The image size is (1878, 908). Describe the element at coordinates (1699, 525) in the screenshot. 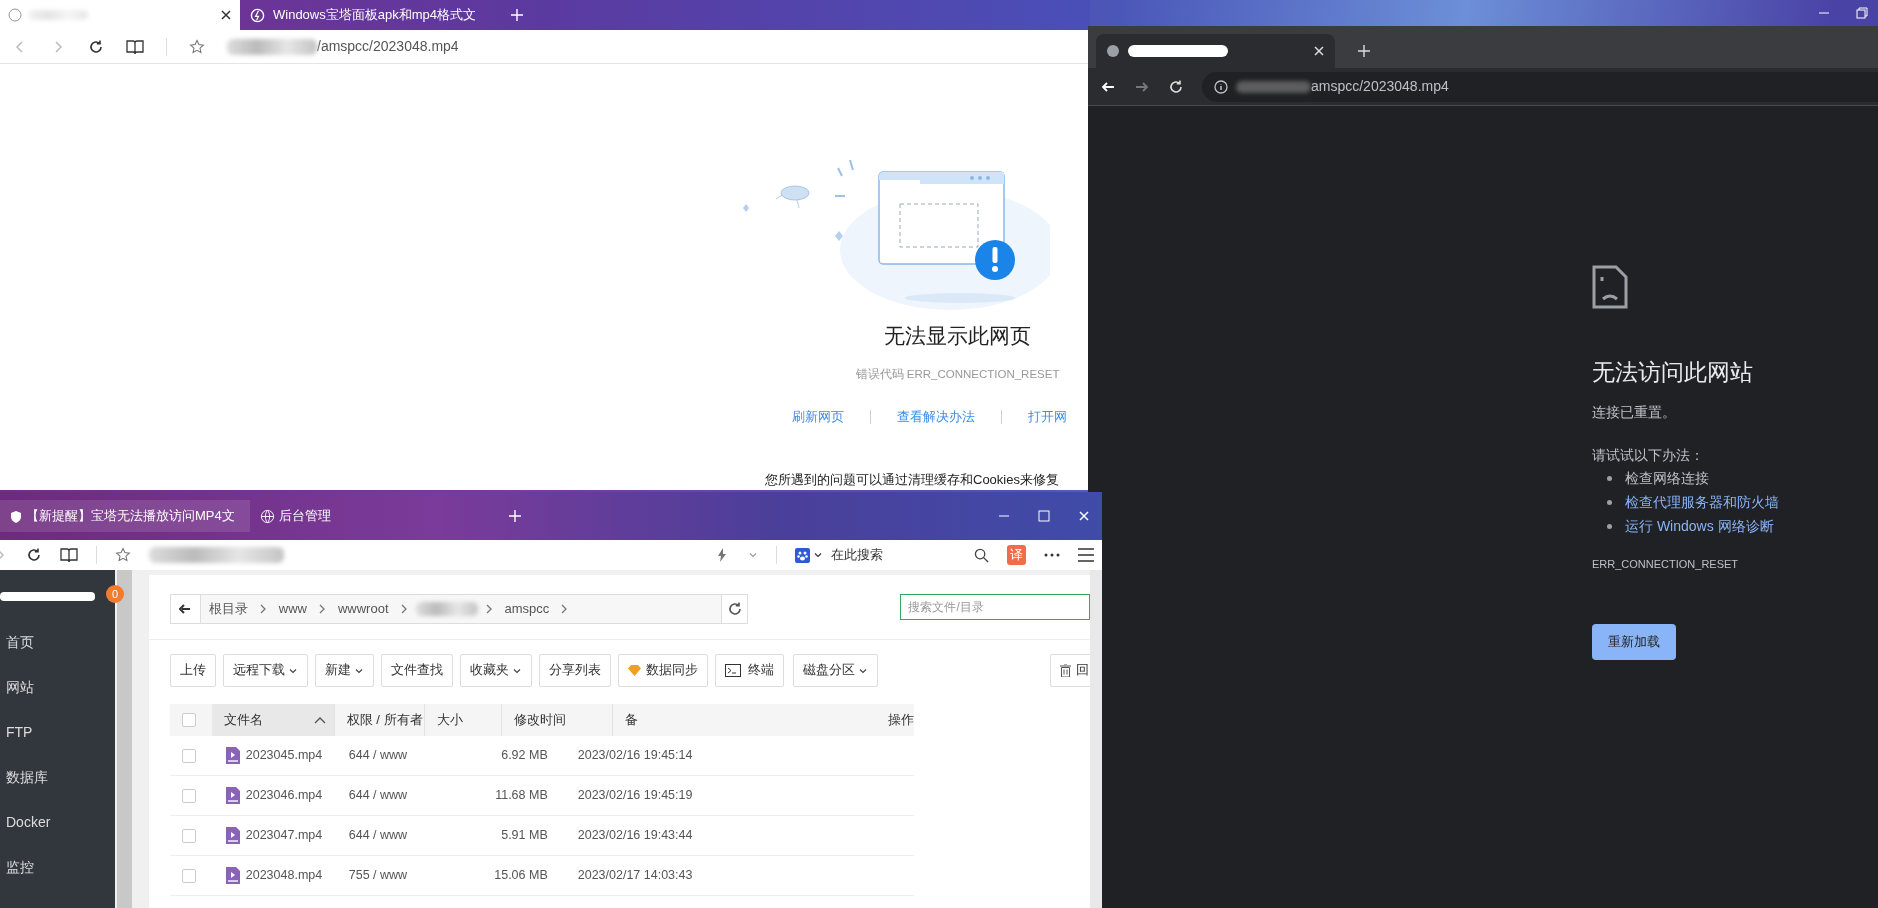

I see `suggestion-link: 运行 Windows 网络诊断` at that location.